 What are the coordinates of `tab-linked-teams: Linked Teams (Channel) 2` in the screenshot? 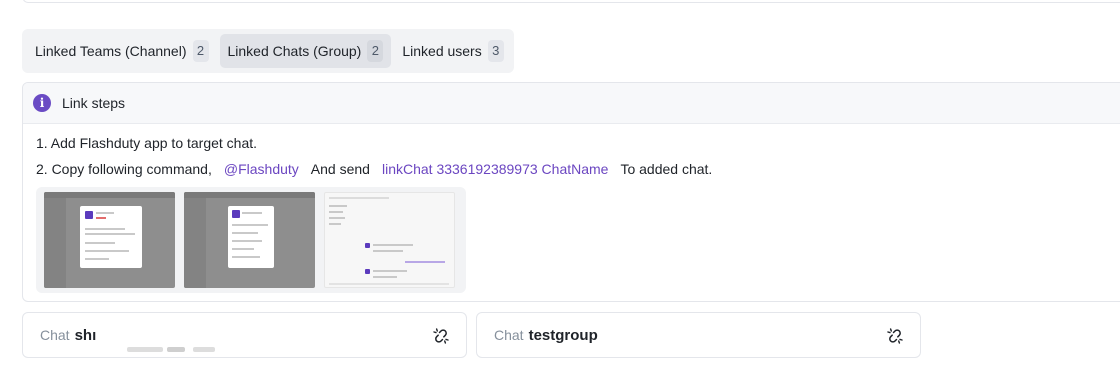 It's located at (122, 51).